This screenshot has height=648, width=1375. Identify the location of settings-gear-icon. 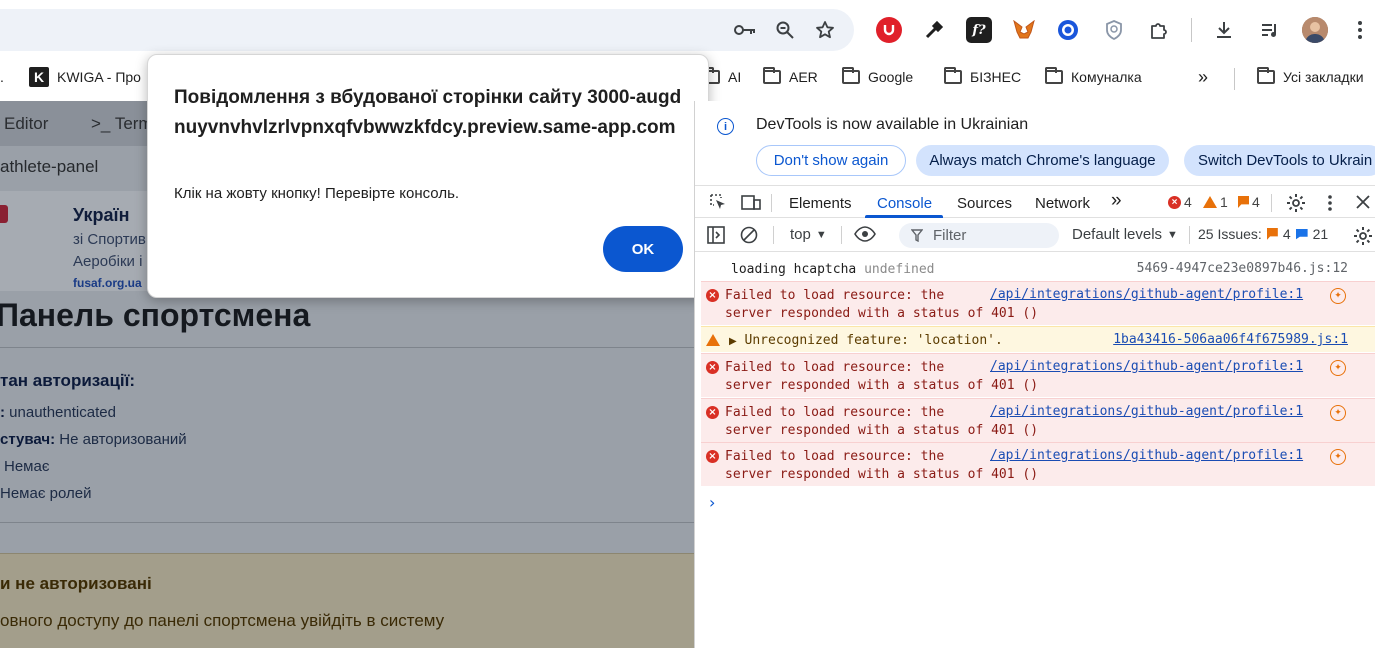
(1296, 205).